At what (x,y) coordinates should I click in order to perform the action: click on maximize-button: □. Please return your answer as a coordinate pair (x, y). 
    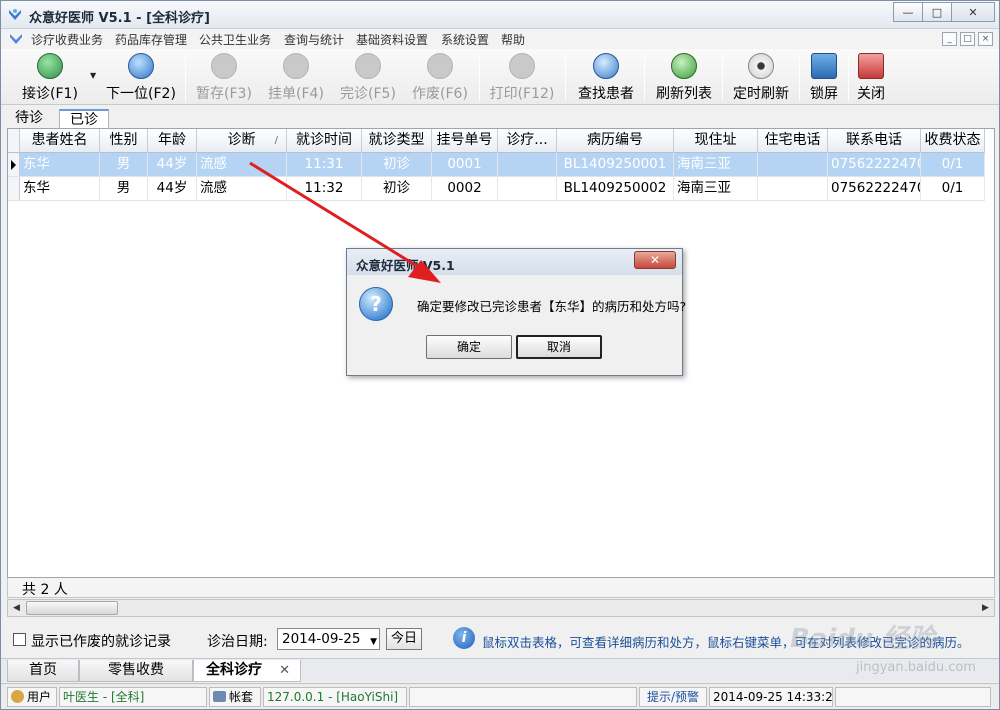
    Looking at the image, I should click on (937, 12).